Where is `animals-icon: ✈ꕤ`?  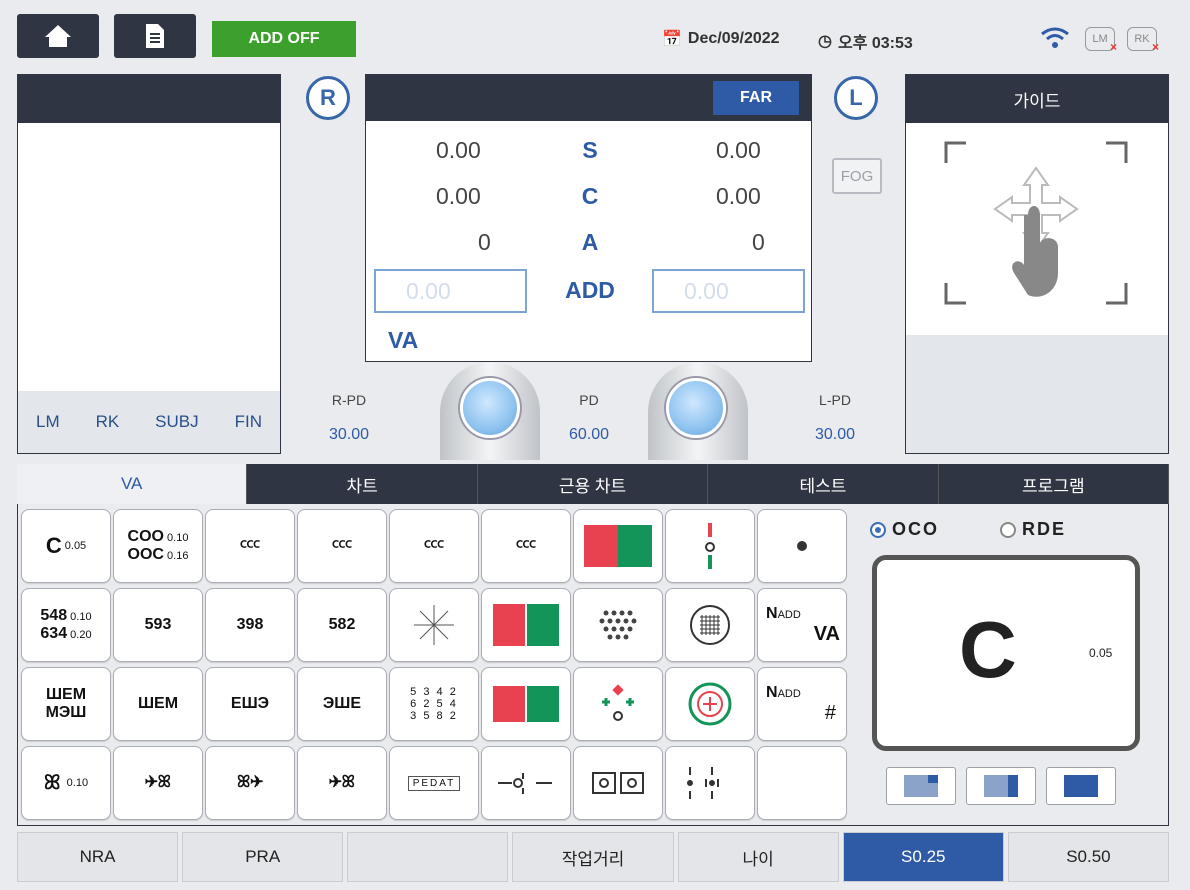 animals-icon: ✈ꕤ is located at coordinates (158, 782).